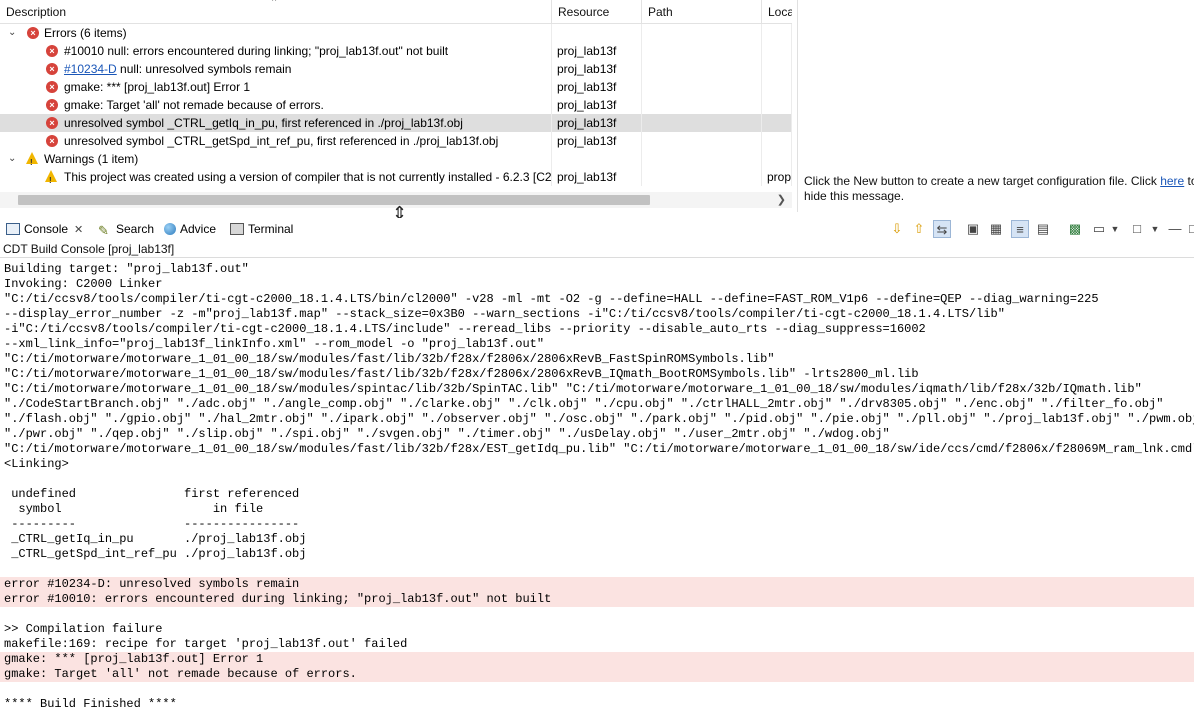  What do you see at coordinates (942, 229) in the screenshot?
I see `link-with-editor-icon: ⇆` at bounding box center [942, 229].